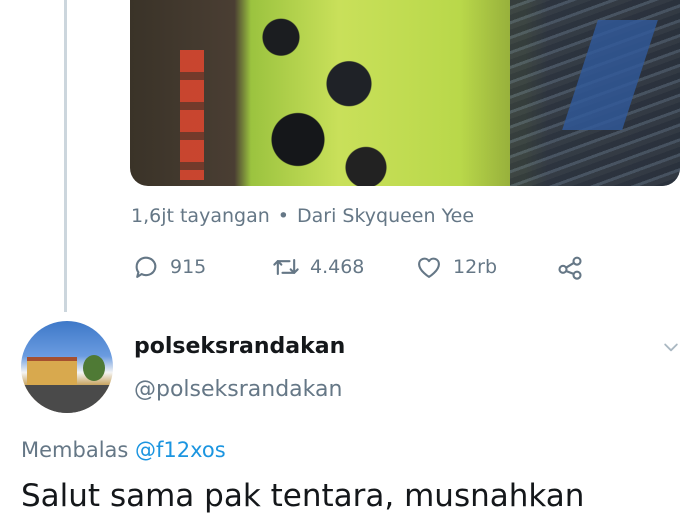 This screenshot has height=525, width=700. I want to click on avatar, so click(67, 367).